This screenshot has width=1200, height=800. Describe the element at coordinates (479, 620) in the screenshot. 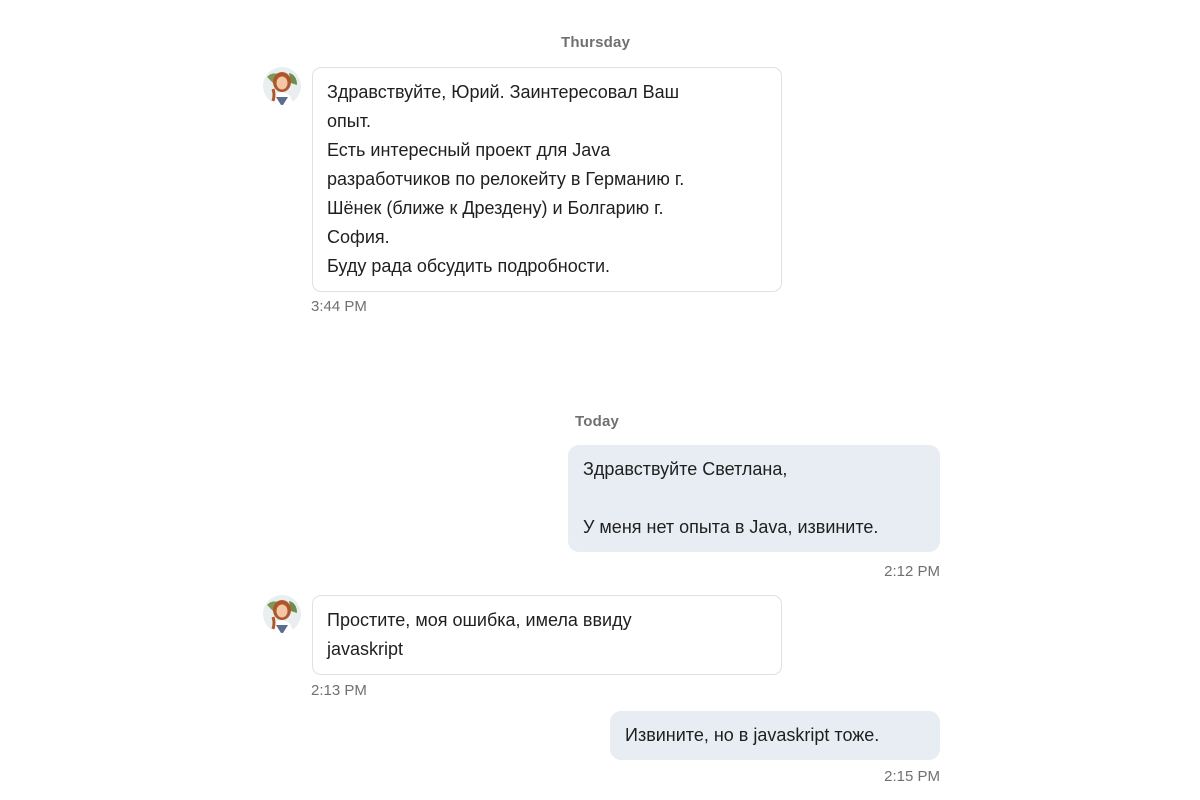

I see `message-text: Простите, моя ошибка, имела ввиду` at that location.